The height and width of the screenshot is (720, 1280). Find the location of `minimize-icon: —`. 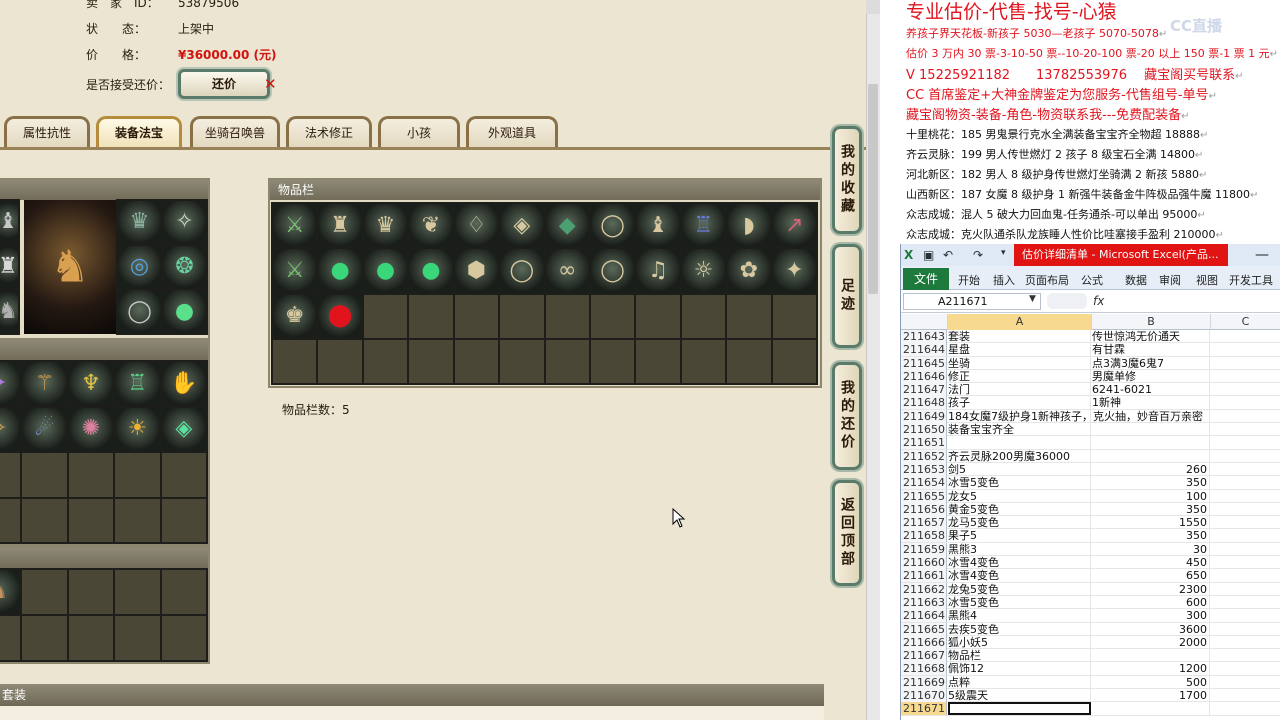

minimize-icon: — is located at coordinates (1262, 255).